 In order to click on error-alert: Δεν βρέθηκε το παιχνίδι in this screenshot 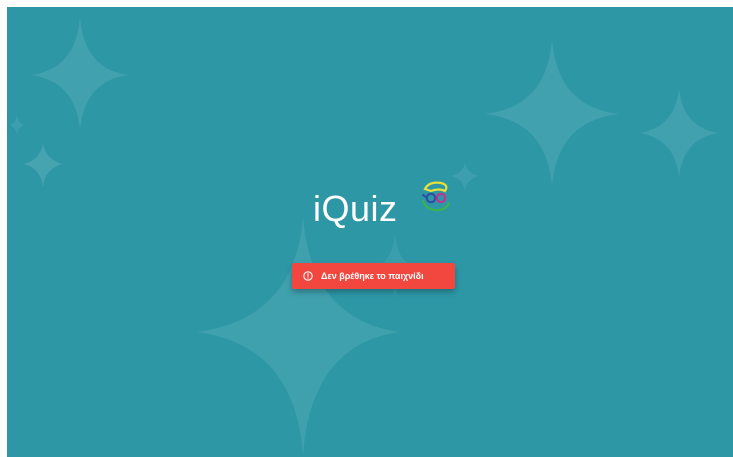, I will do `click(373, 276)`.